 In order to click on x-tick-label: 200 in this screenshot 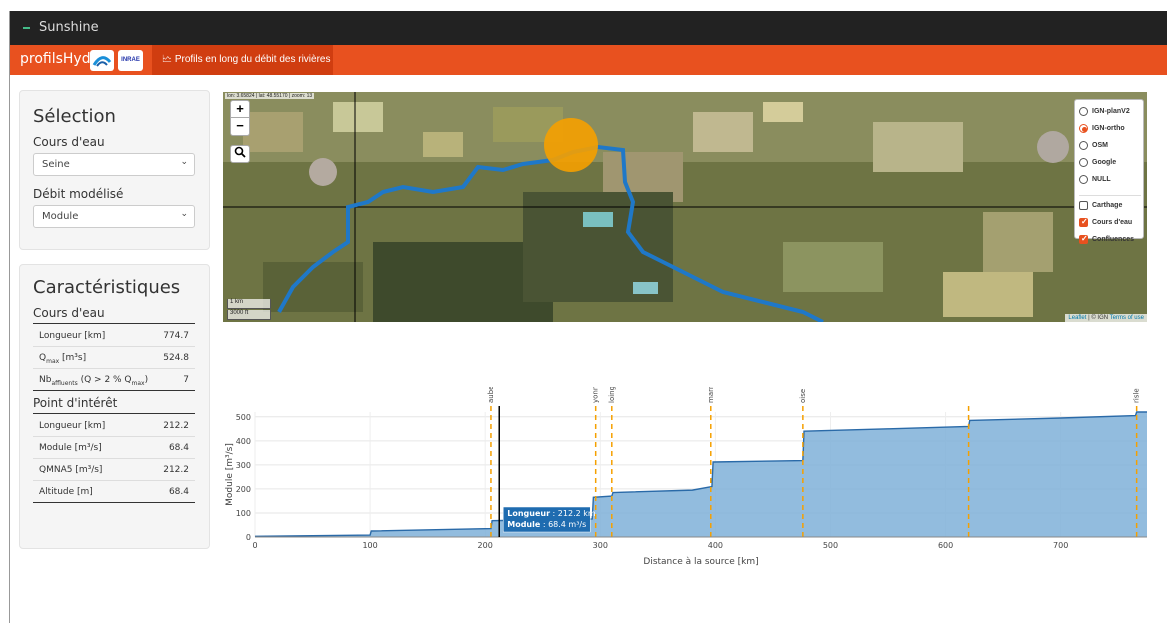, I will do `click(485, 545)`.